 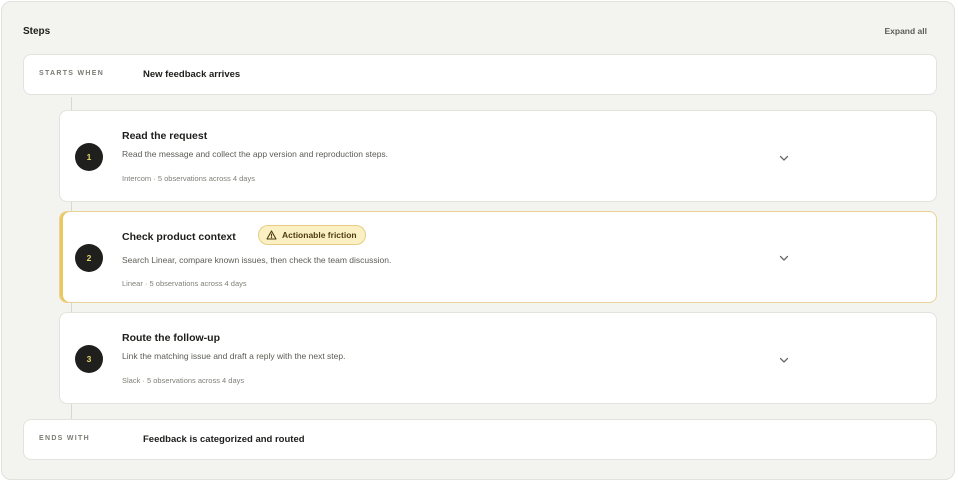 I want to click on warning-triangle-icon, so click(x=271, y=235).